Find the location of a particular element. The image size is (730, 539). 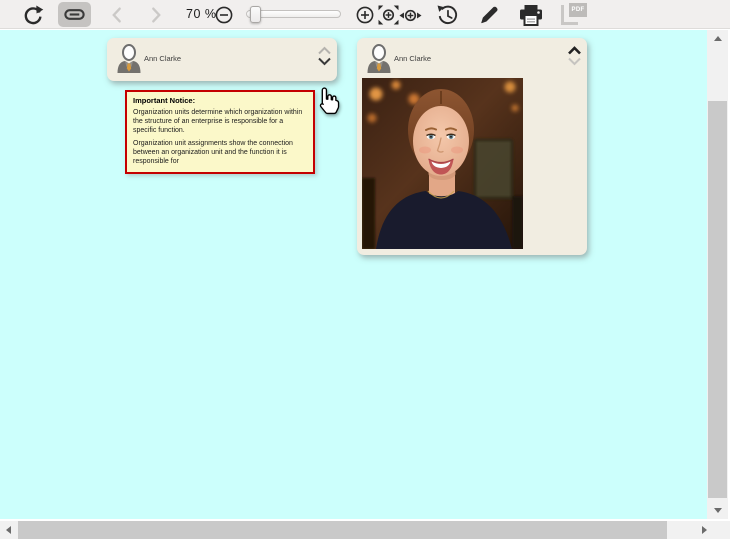

zoom-slider-handle is located at coordinates (255, 14).